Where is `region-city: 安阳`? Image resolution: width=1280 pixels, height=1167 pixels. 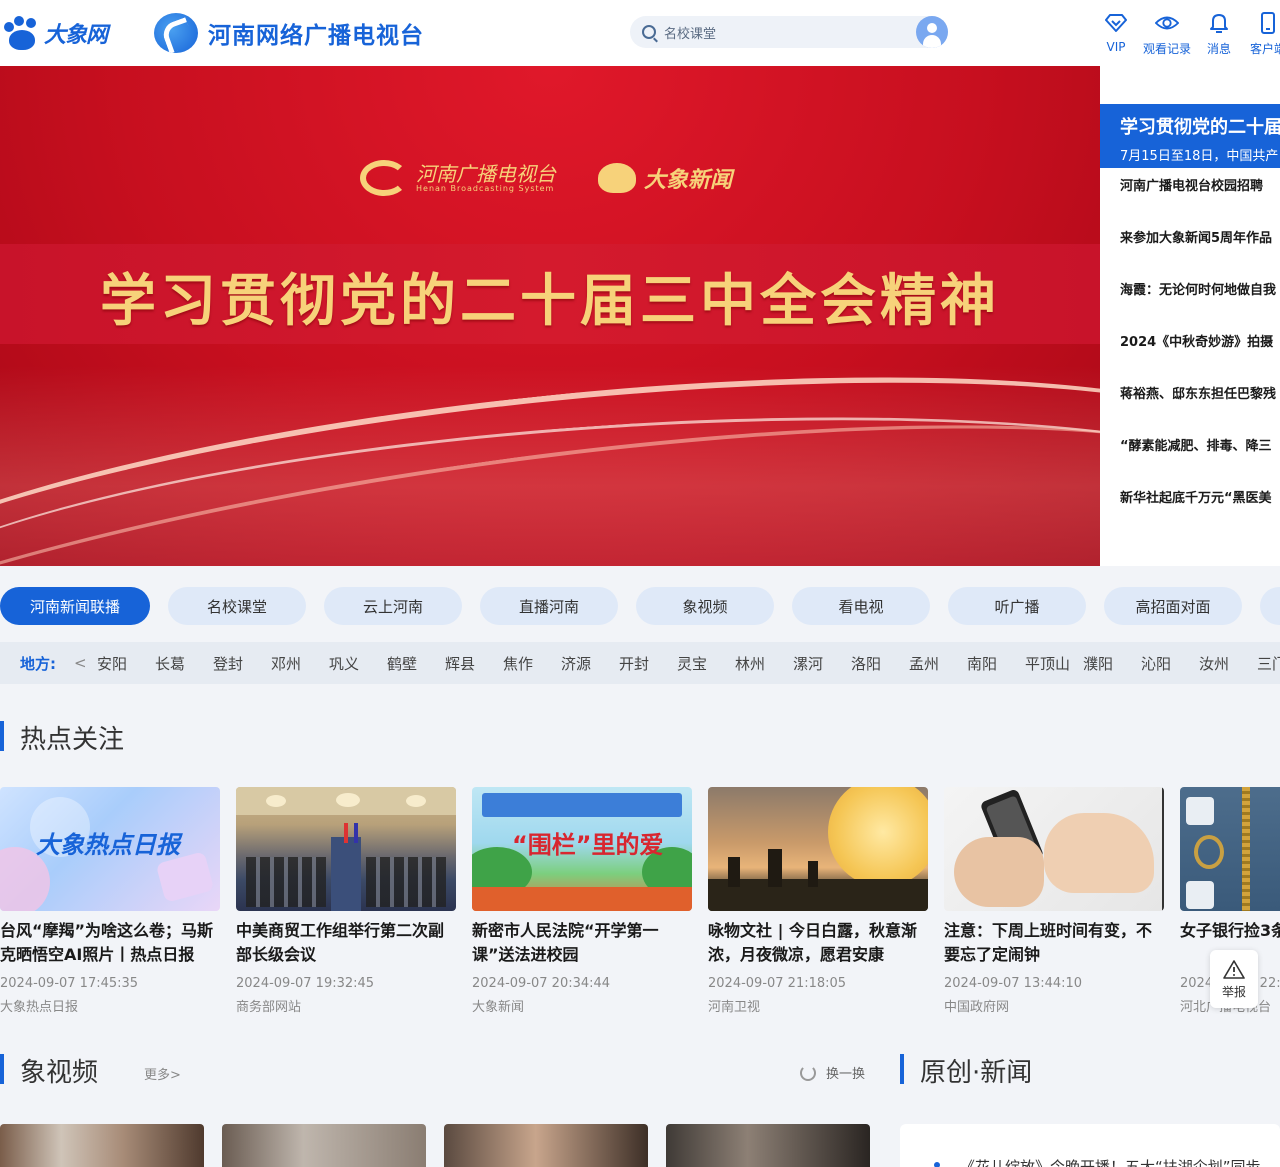 region-city: 安阳 is located at coordinates (112, 663).